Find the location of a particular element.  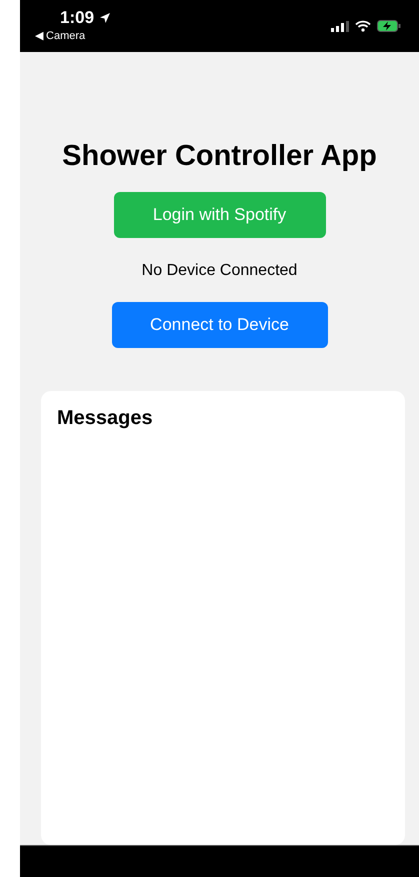

back-link: ◀ Camera is located at coordinates (73, 35).